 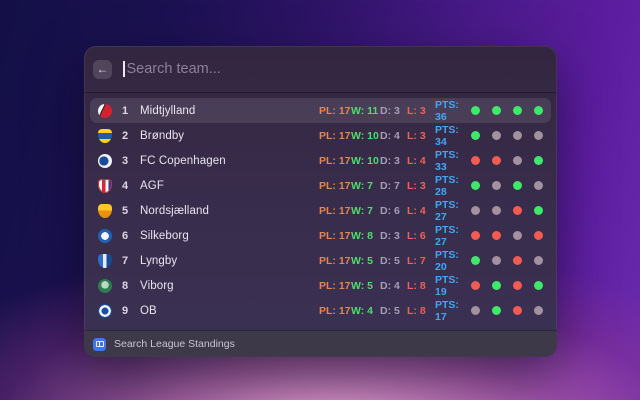 I want to click on team-rank: 6, so click(x=125, y=235).